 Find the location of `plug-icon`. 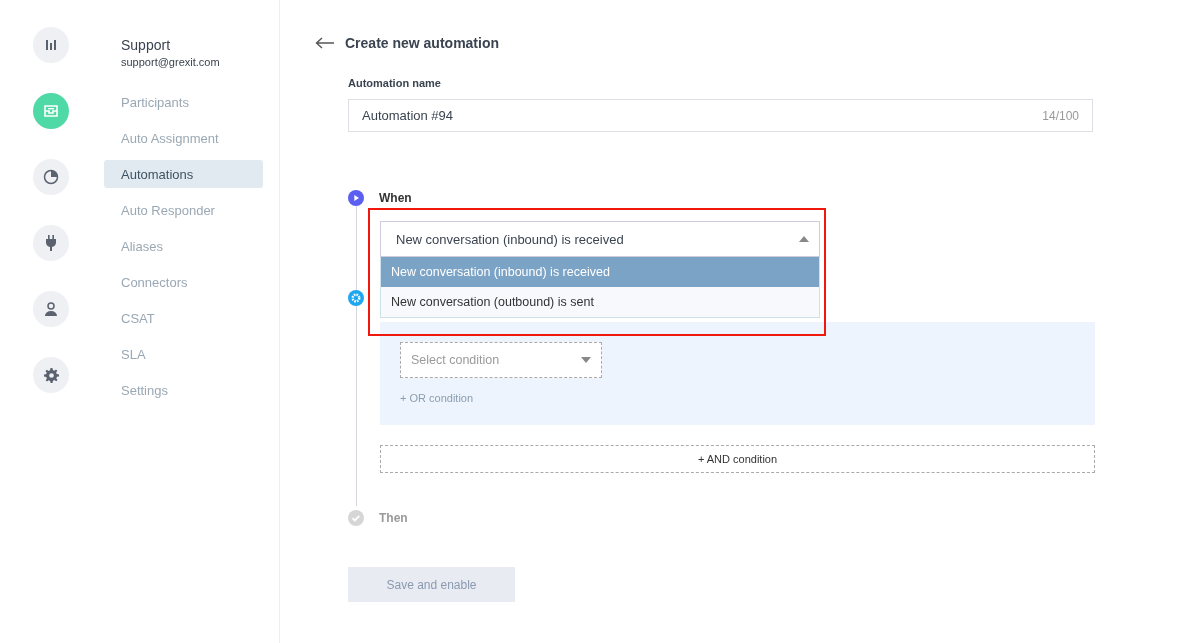

plug-icon is located at coordinates (51, 243).